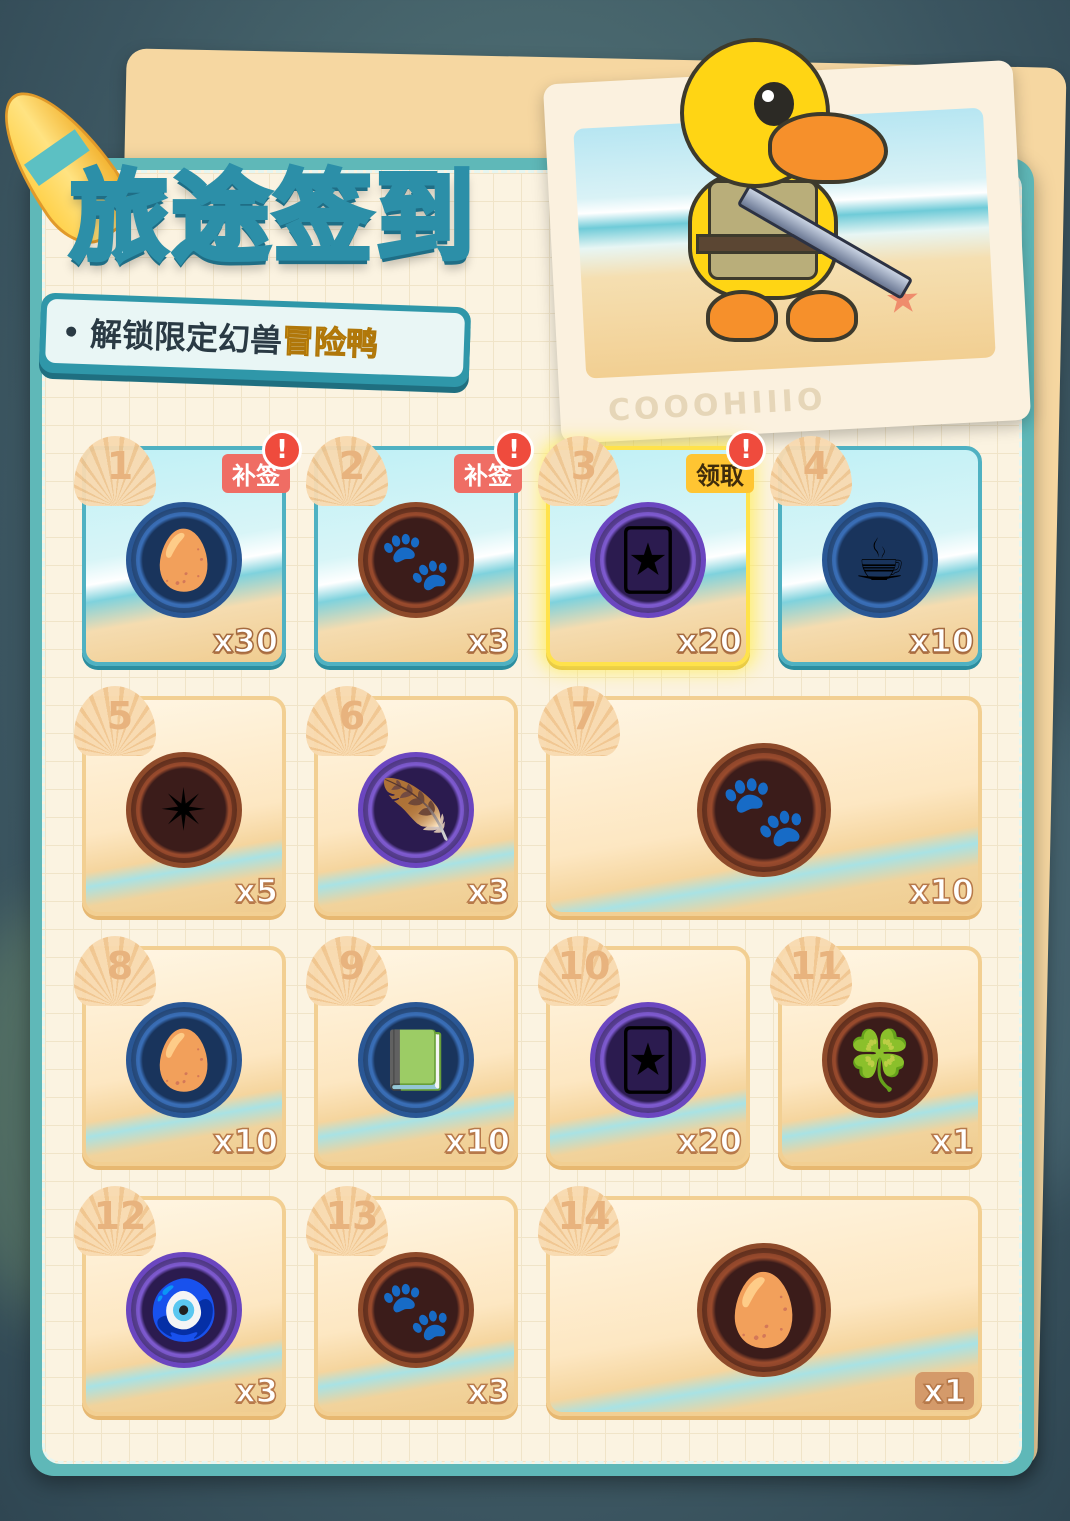 This screenshot has height=1521, width=1070. Describe the element at coordinates (184, 1310) in the screenshot. I see `jade-pendant-icon: 🧿` at that location.